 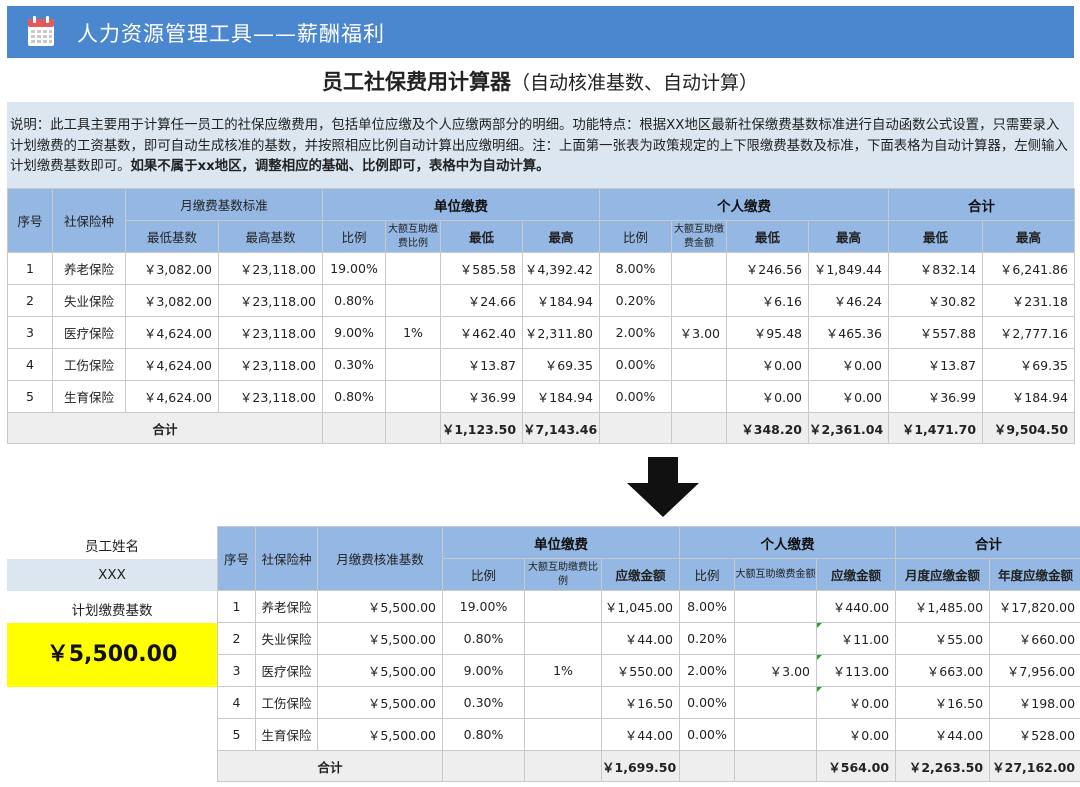 What do you see at coordinates (482, 396) in the screenshot?
I see `cell-c-min: ￥36.99` at bounding box center [482, 396].